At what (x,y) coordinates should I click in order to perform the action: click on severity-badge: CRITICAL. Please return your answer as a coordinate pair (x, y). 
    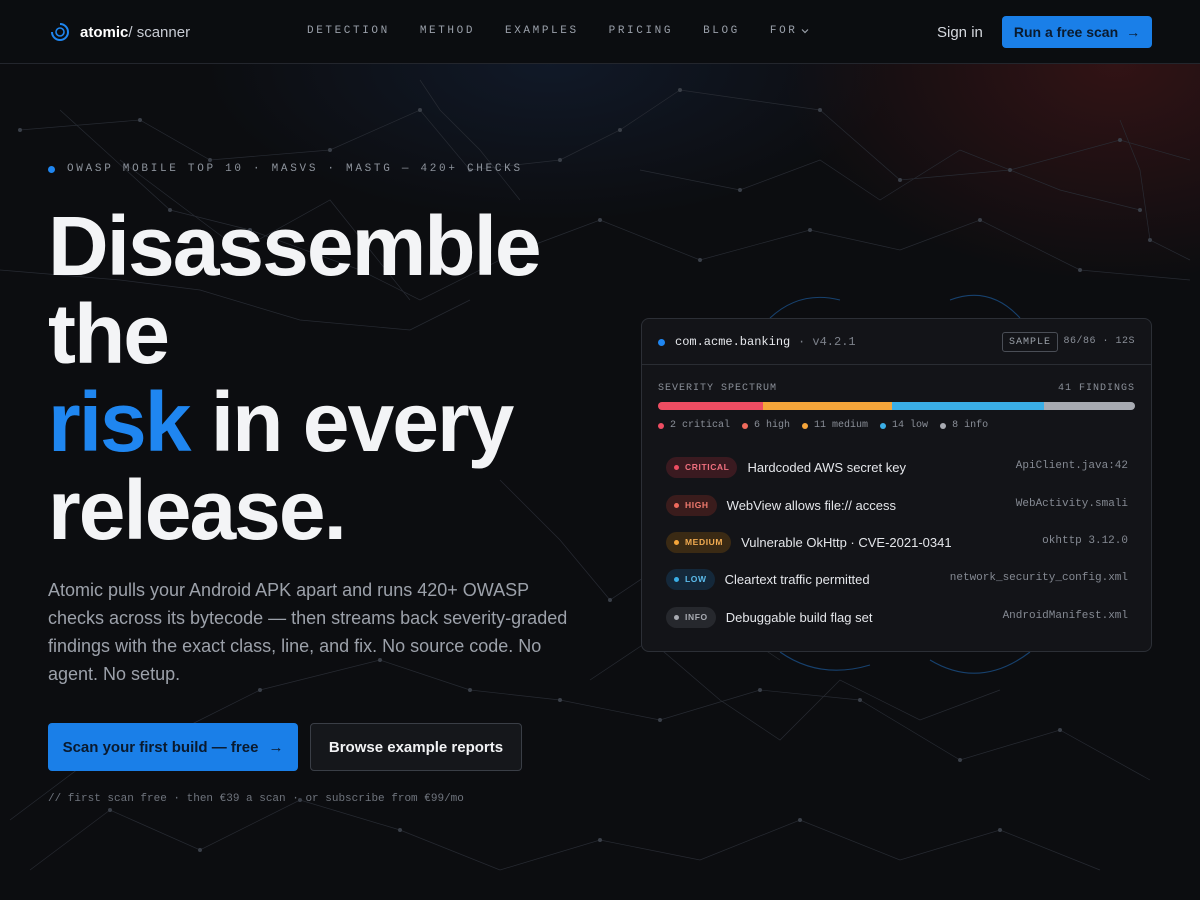
    Looking at the image, I should click on (702, 467).